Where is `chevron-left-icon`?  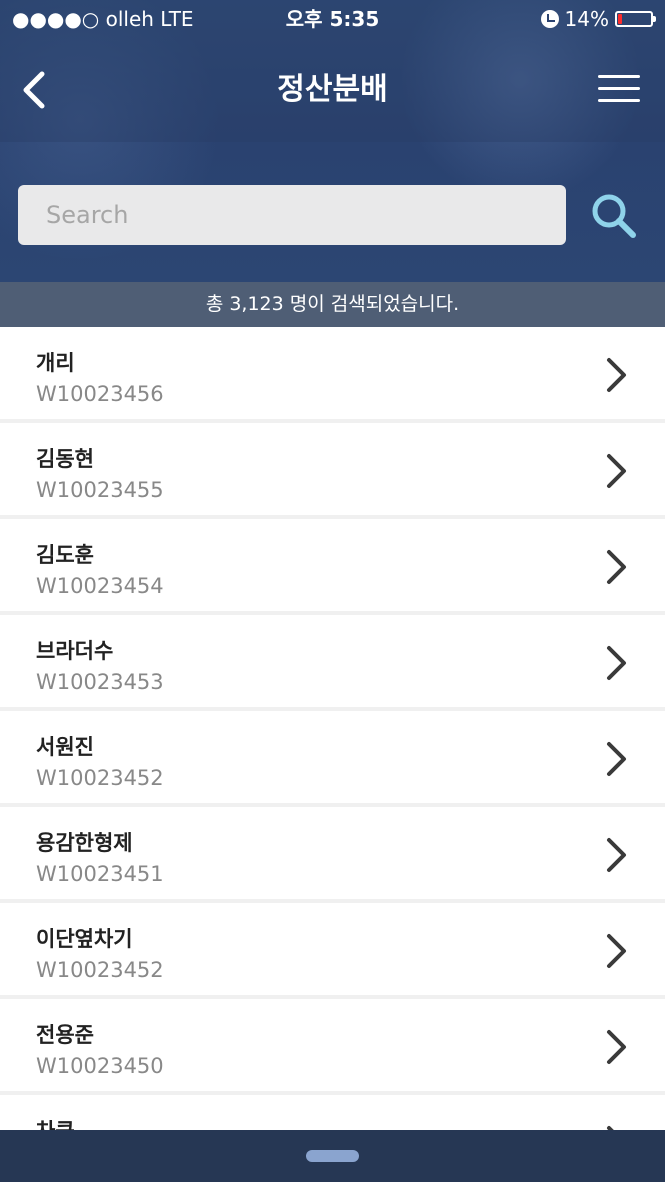
chevron-left-icon is located at coordinates (34, 90).